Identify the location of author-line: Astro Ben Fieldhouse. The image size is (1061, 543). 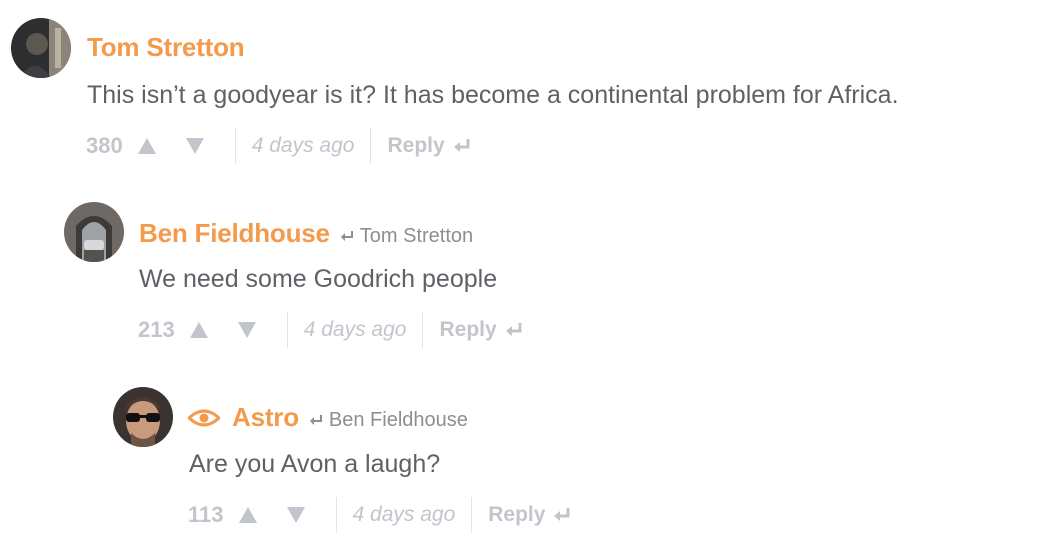
(328, 417).